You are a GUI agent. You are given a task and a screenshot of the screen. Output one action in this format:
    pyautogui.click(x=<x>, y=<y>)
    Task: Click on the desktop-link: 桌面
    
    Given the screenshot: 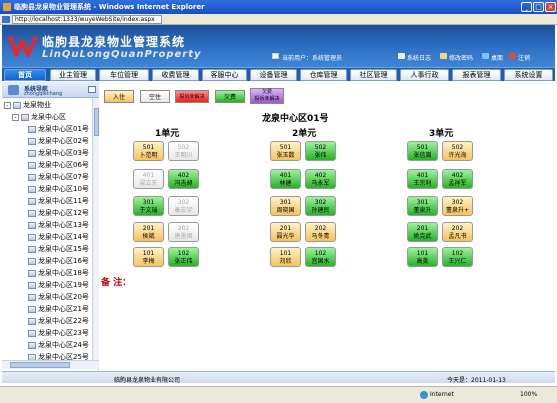 What is the action you would take?
    pyautogui.click(x=497, y=57)
    